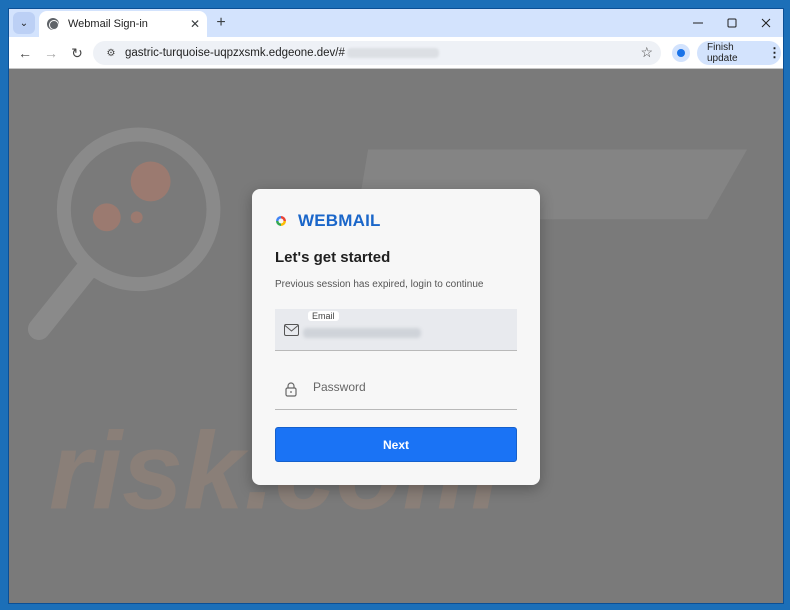  I want to click on back-button: ←, so click(25, 53).